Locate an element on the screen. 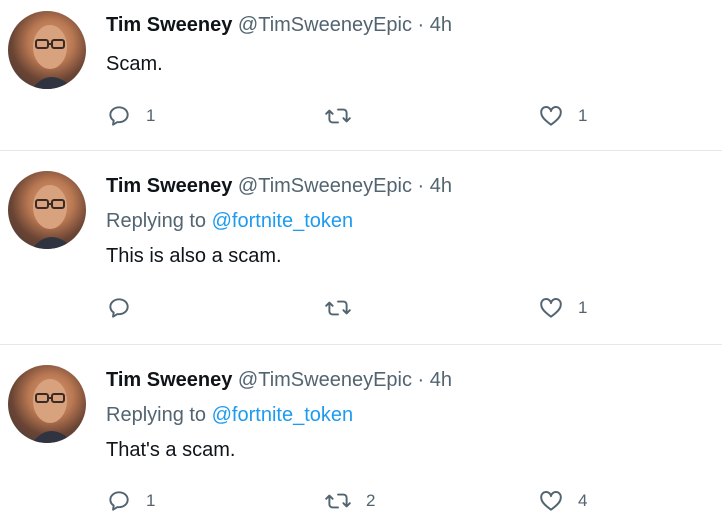  action-bar: 1 1 is located at coordinates (366, 116).